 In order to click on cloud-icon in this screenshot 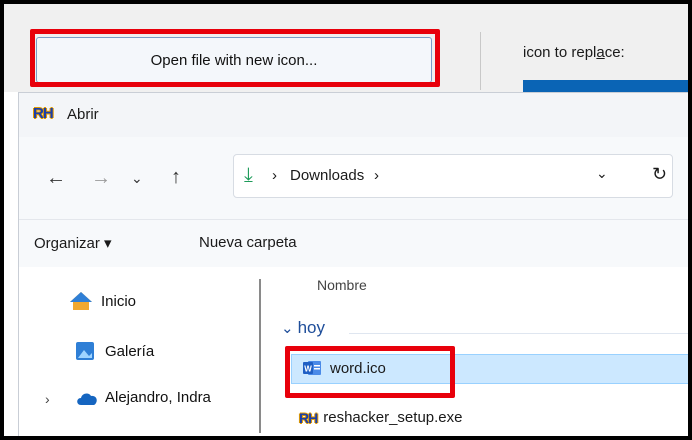, I will do `click(87, 399)`.